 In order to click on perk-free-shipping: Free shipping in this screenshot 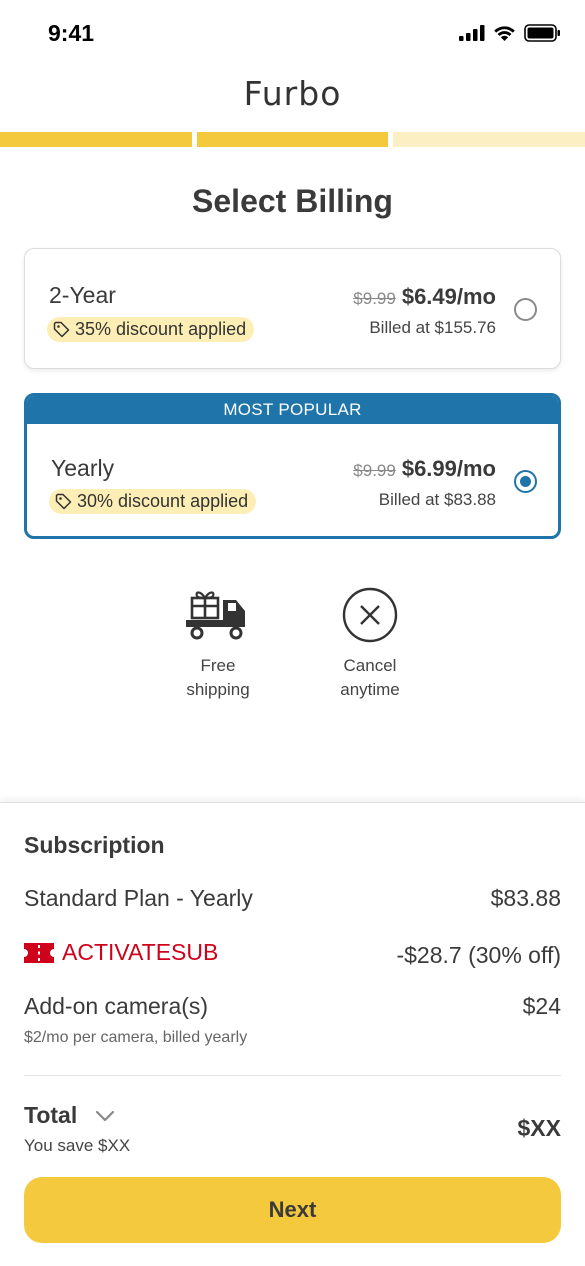, I will do `click(218, 643)`.